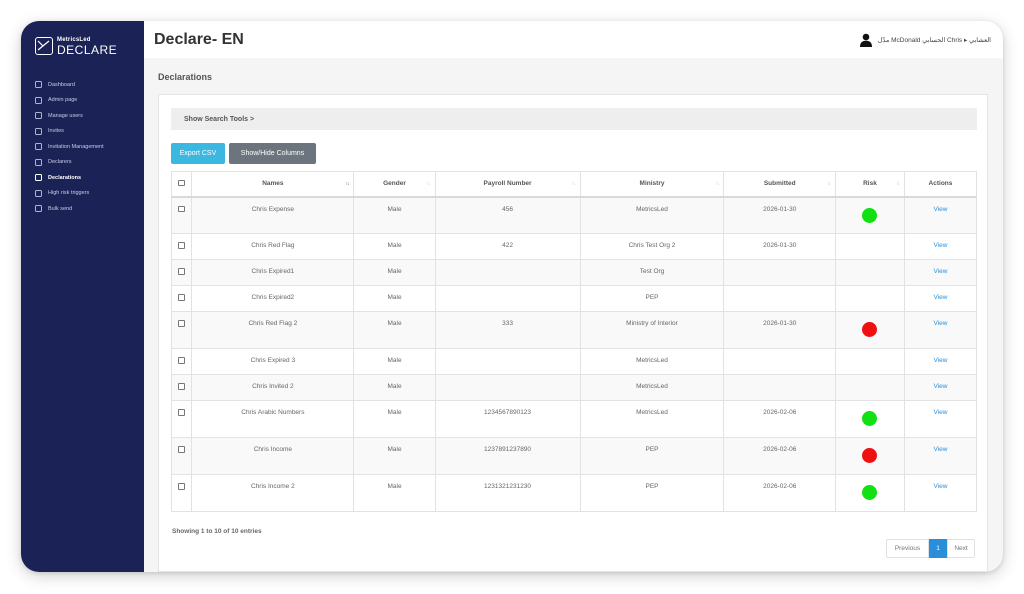  I want to click on sidebar-item-declarations: Declarations, so click(82, 178).